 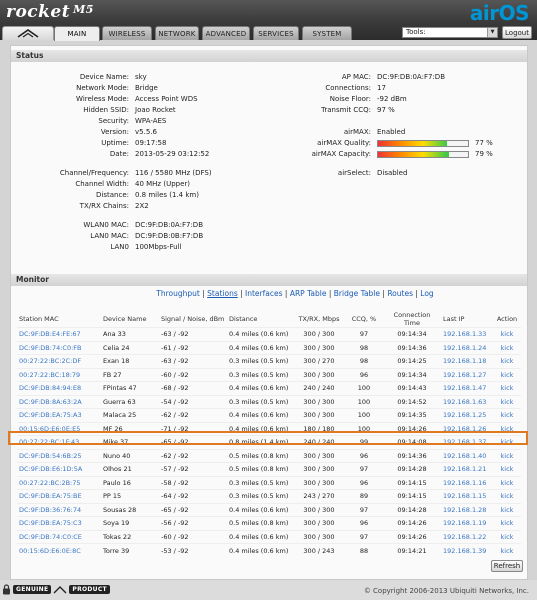 What do you see at coordinates (467, 428) in the screenshot?
I see `last-ip-link: 192.168.1.26` at bounding box center [467, 428].